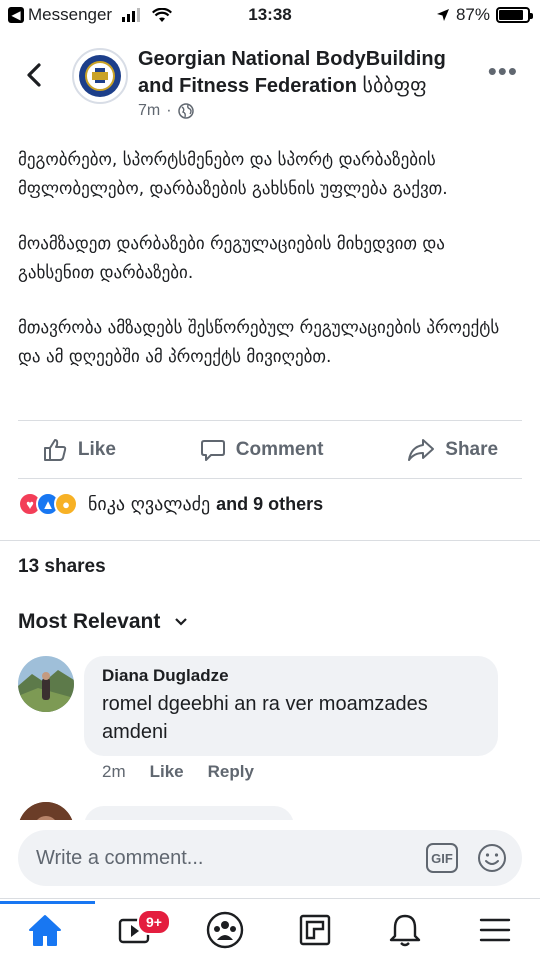  What do you see at coordinates (270, 929) in the screenshot?
I see `bottom-navigation: 9+` at bounding box center [270, 929].